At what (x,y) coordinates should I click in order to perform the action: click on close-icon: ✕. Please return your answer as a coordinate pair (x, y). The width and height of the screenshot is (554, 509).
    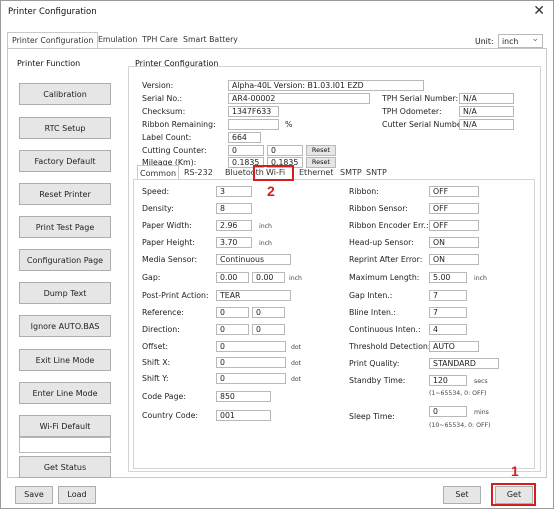
    Looking at the image, I should click on (539, 11).